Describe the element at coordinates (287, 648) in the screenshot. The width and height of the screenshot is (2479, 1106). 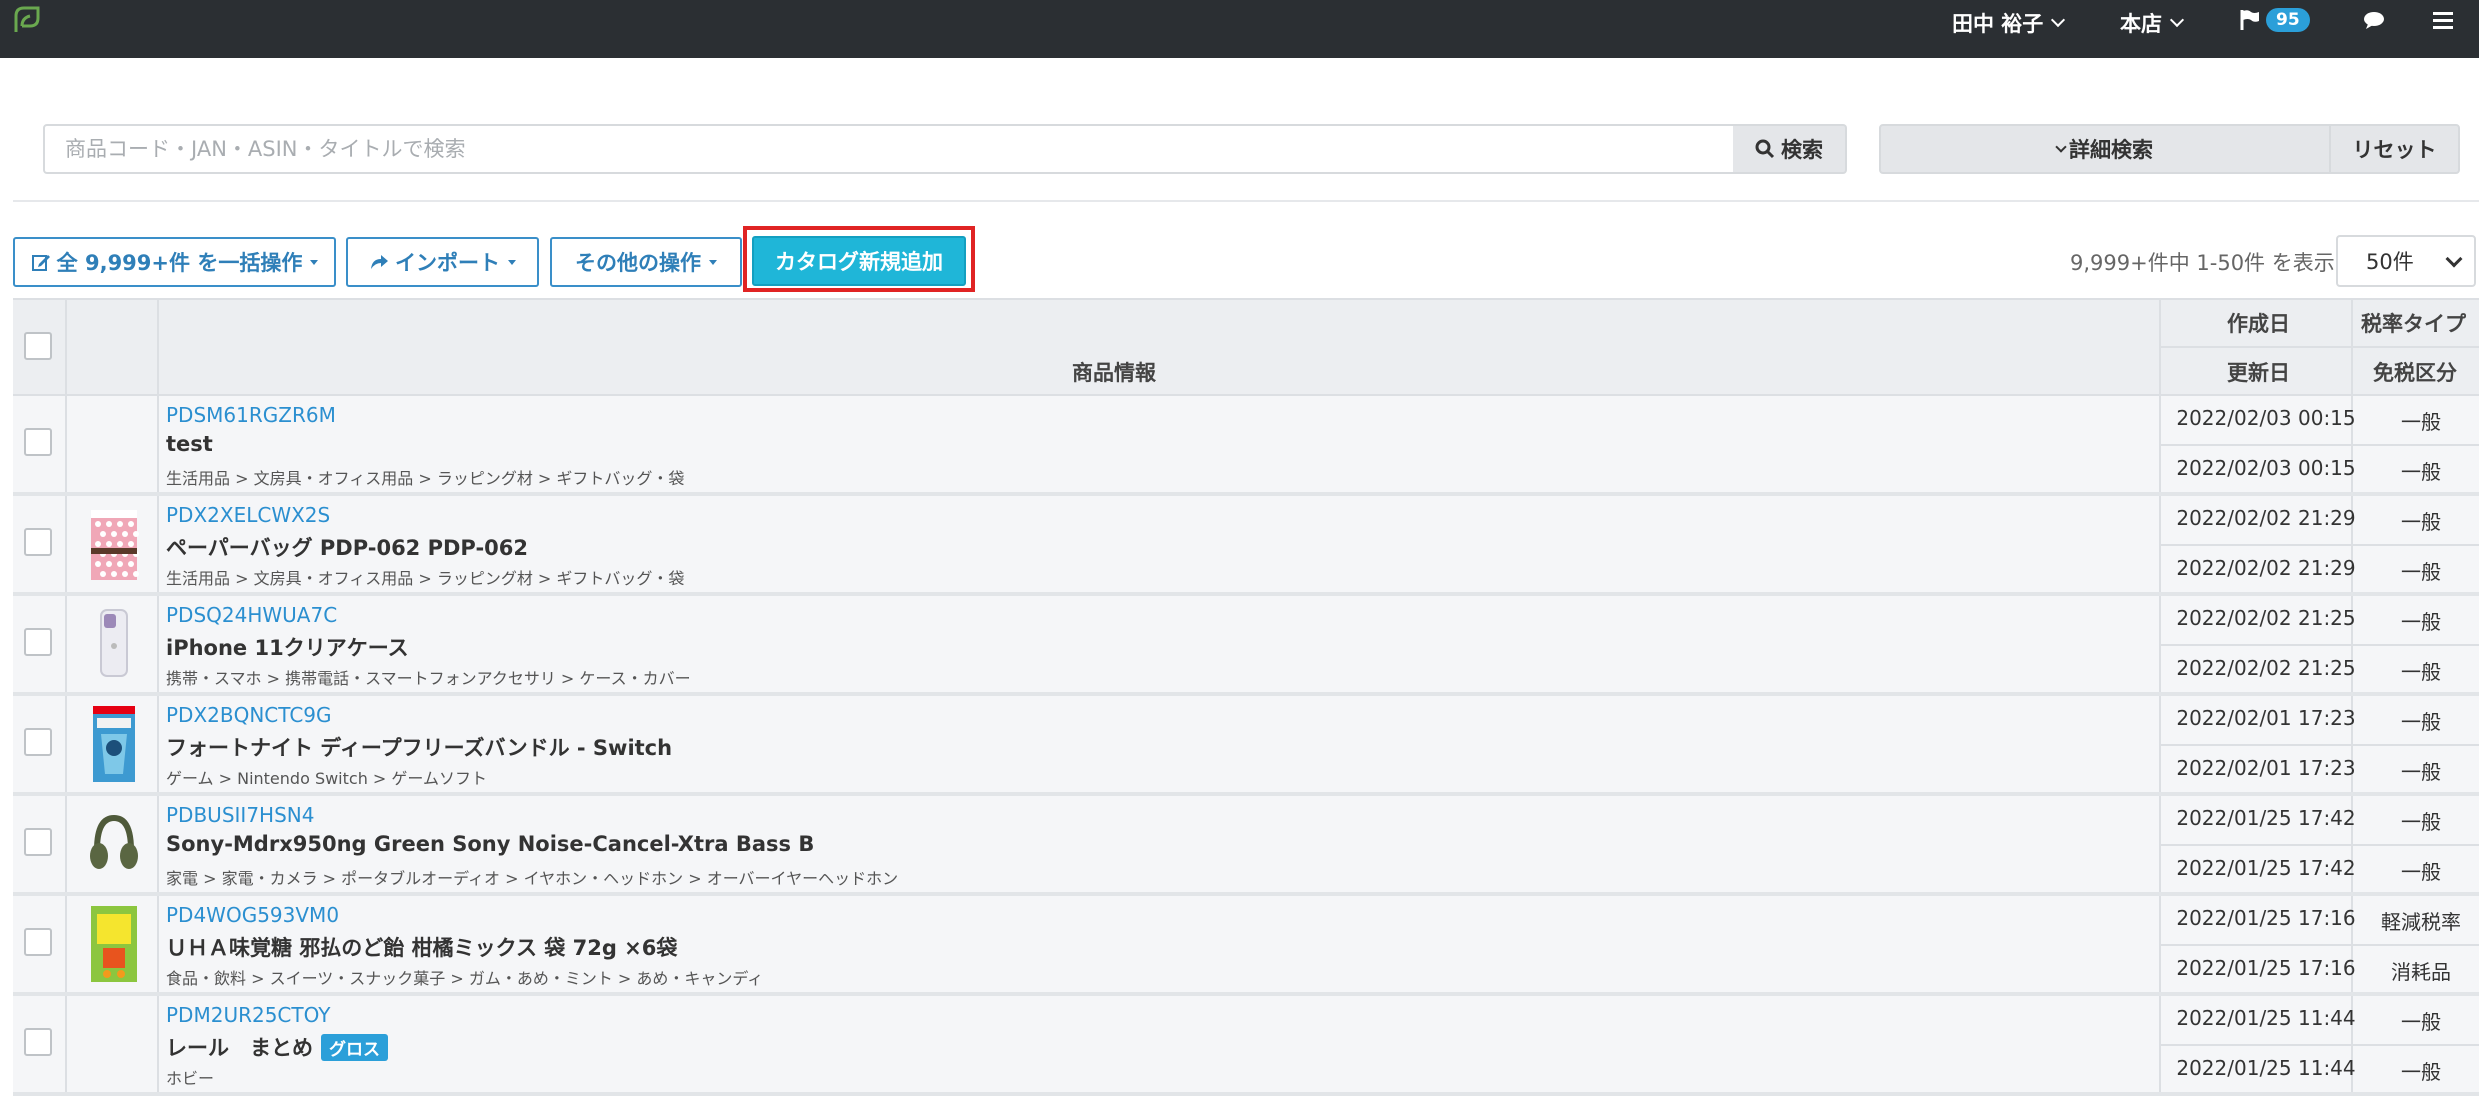
I see `product-title-text: iPhone 11クリアケース` at that location.